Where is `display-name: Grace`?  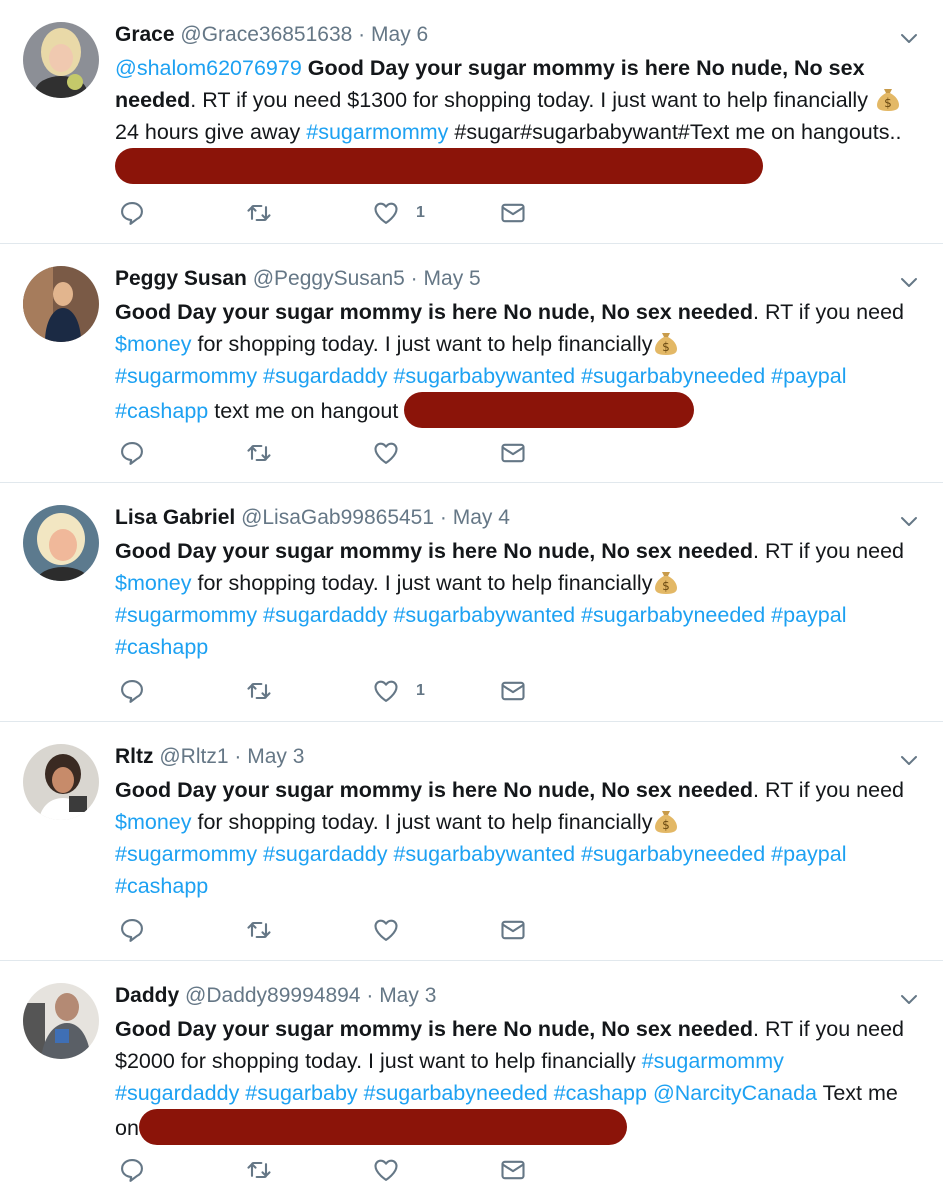 display-name: Grace is located at coordinates (145, 34).